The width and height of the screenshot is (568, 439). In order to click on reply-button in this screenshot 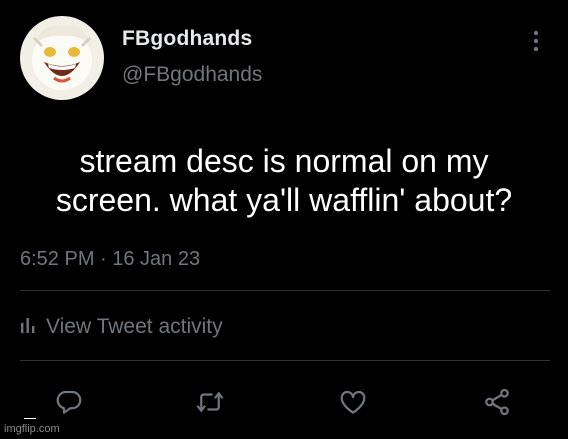, I will do `click(69, 402)`.